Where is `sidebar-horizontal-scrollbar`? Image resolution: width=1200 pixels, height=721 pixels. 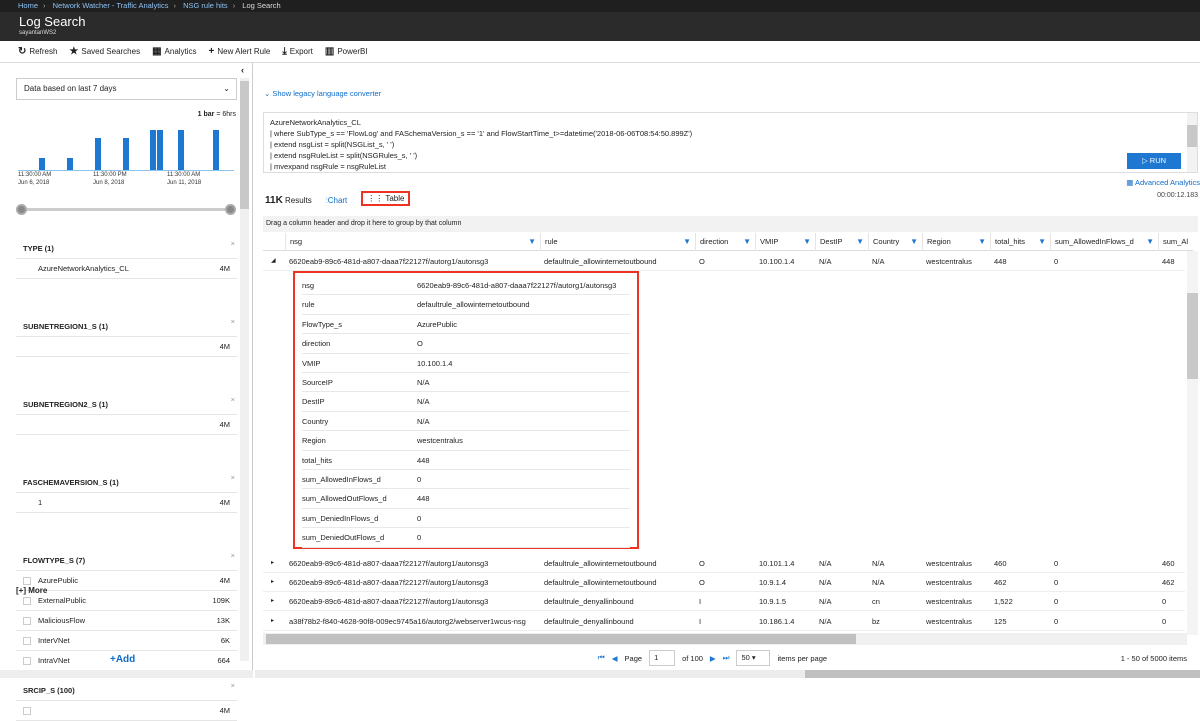
sidebar-horizontal-scrollbar is located at coordinates (126, 674).